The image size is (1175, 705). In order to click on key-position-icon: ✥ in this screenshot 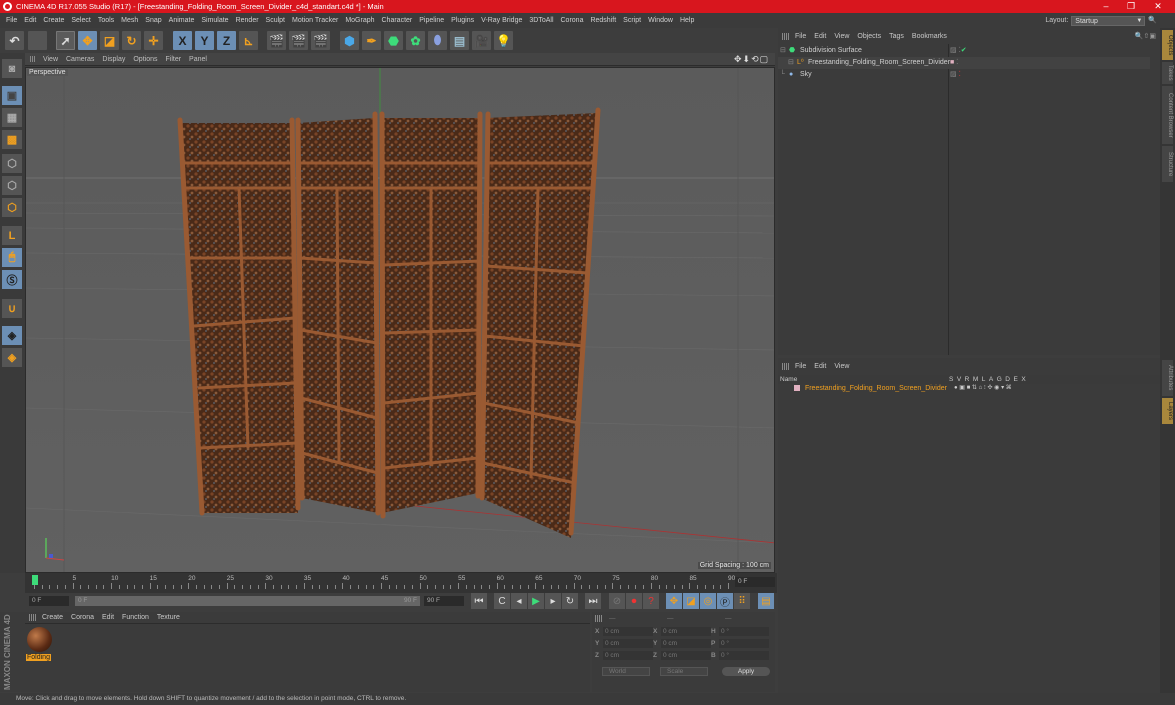, I will do `click(674, 601)`.